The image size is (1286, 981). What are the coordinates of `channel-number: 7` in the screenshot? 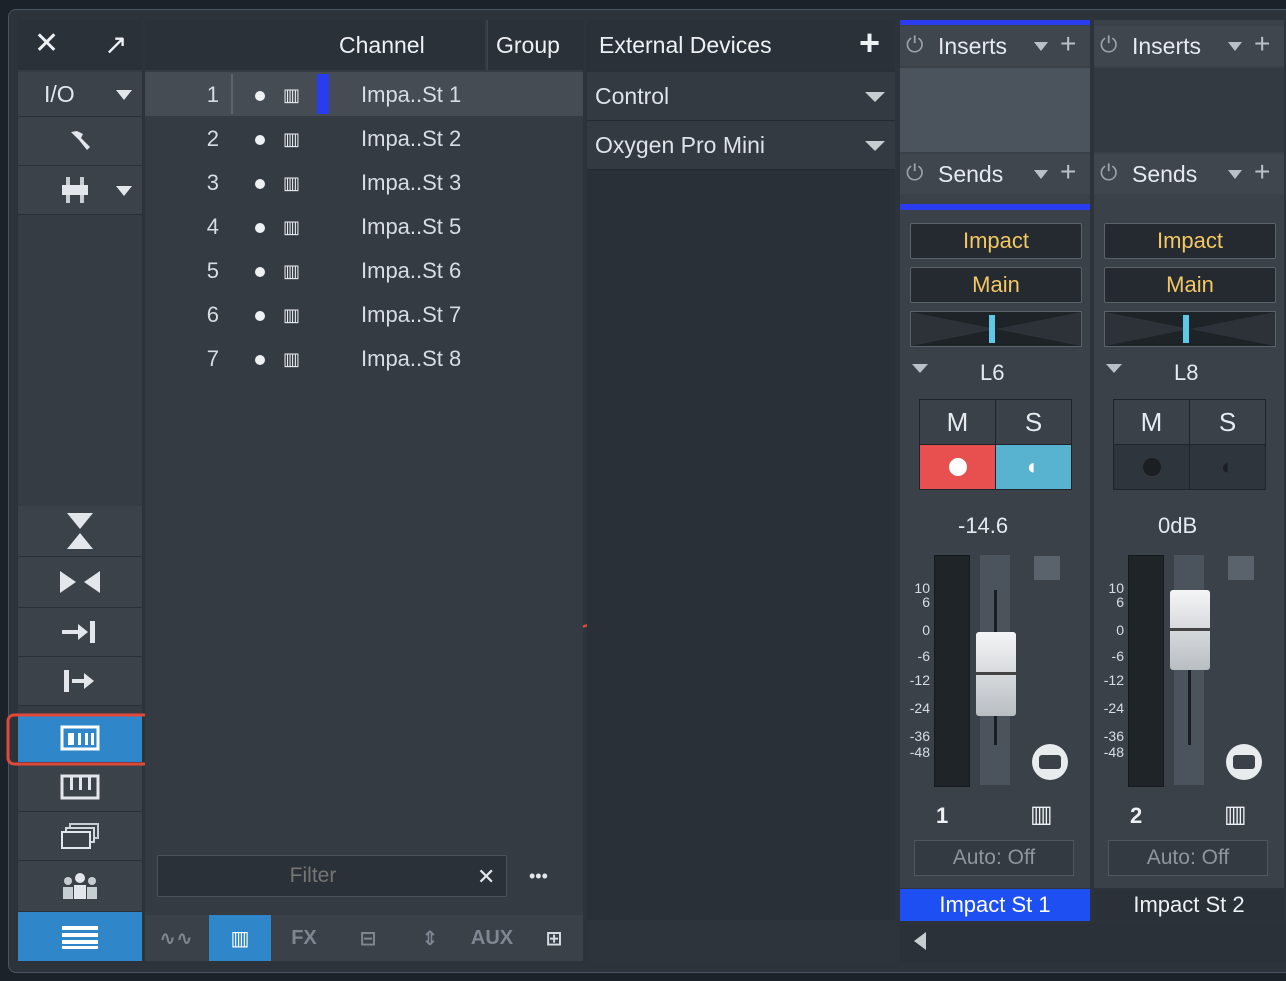 It's located at (212, 358).